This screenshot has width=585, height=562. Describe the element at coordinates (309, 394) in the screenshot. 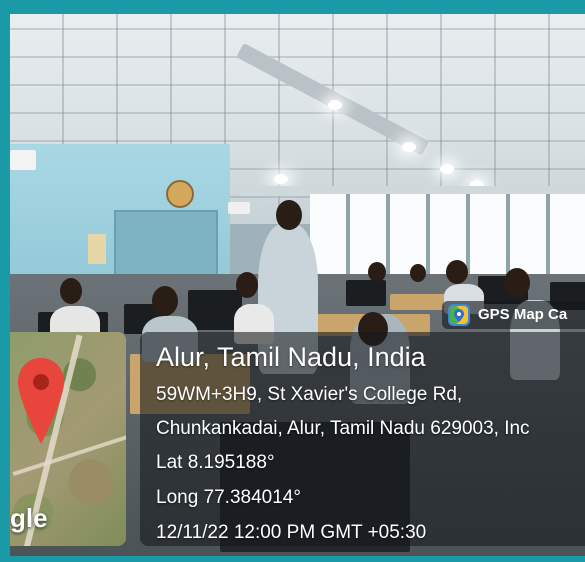

I see `address-line-1: 59WM+3H9, St Xavier's College Rd,` at that location.